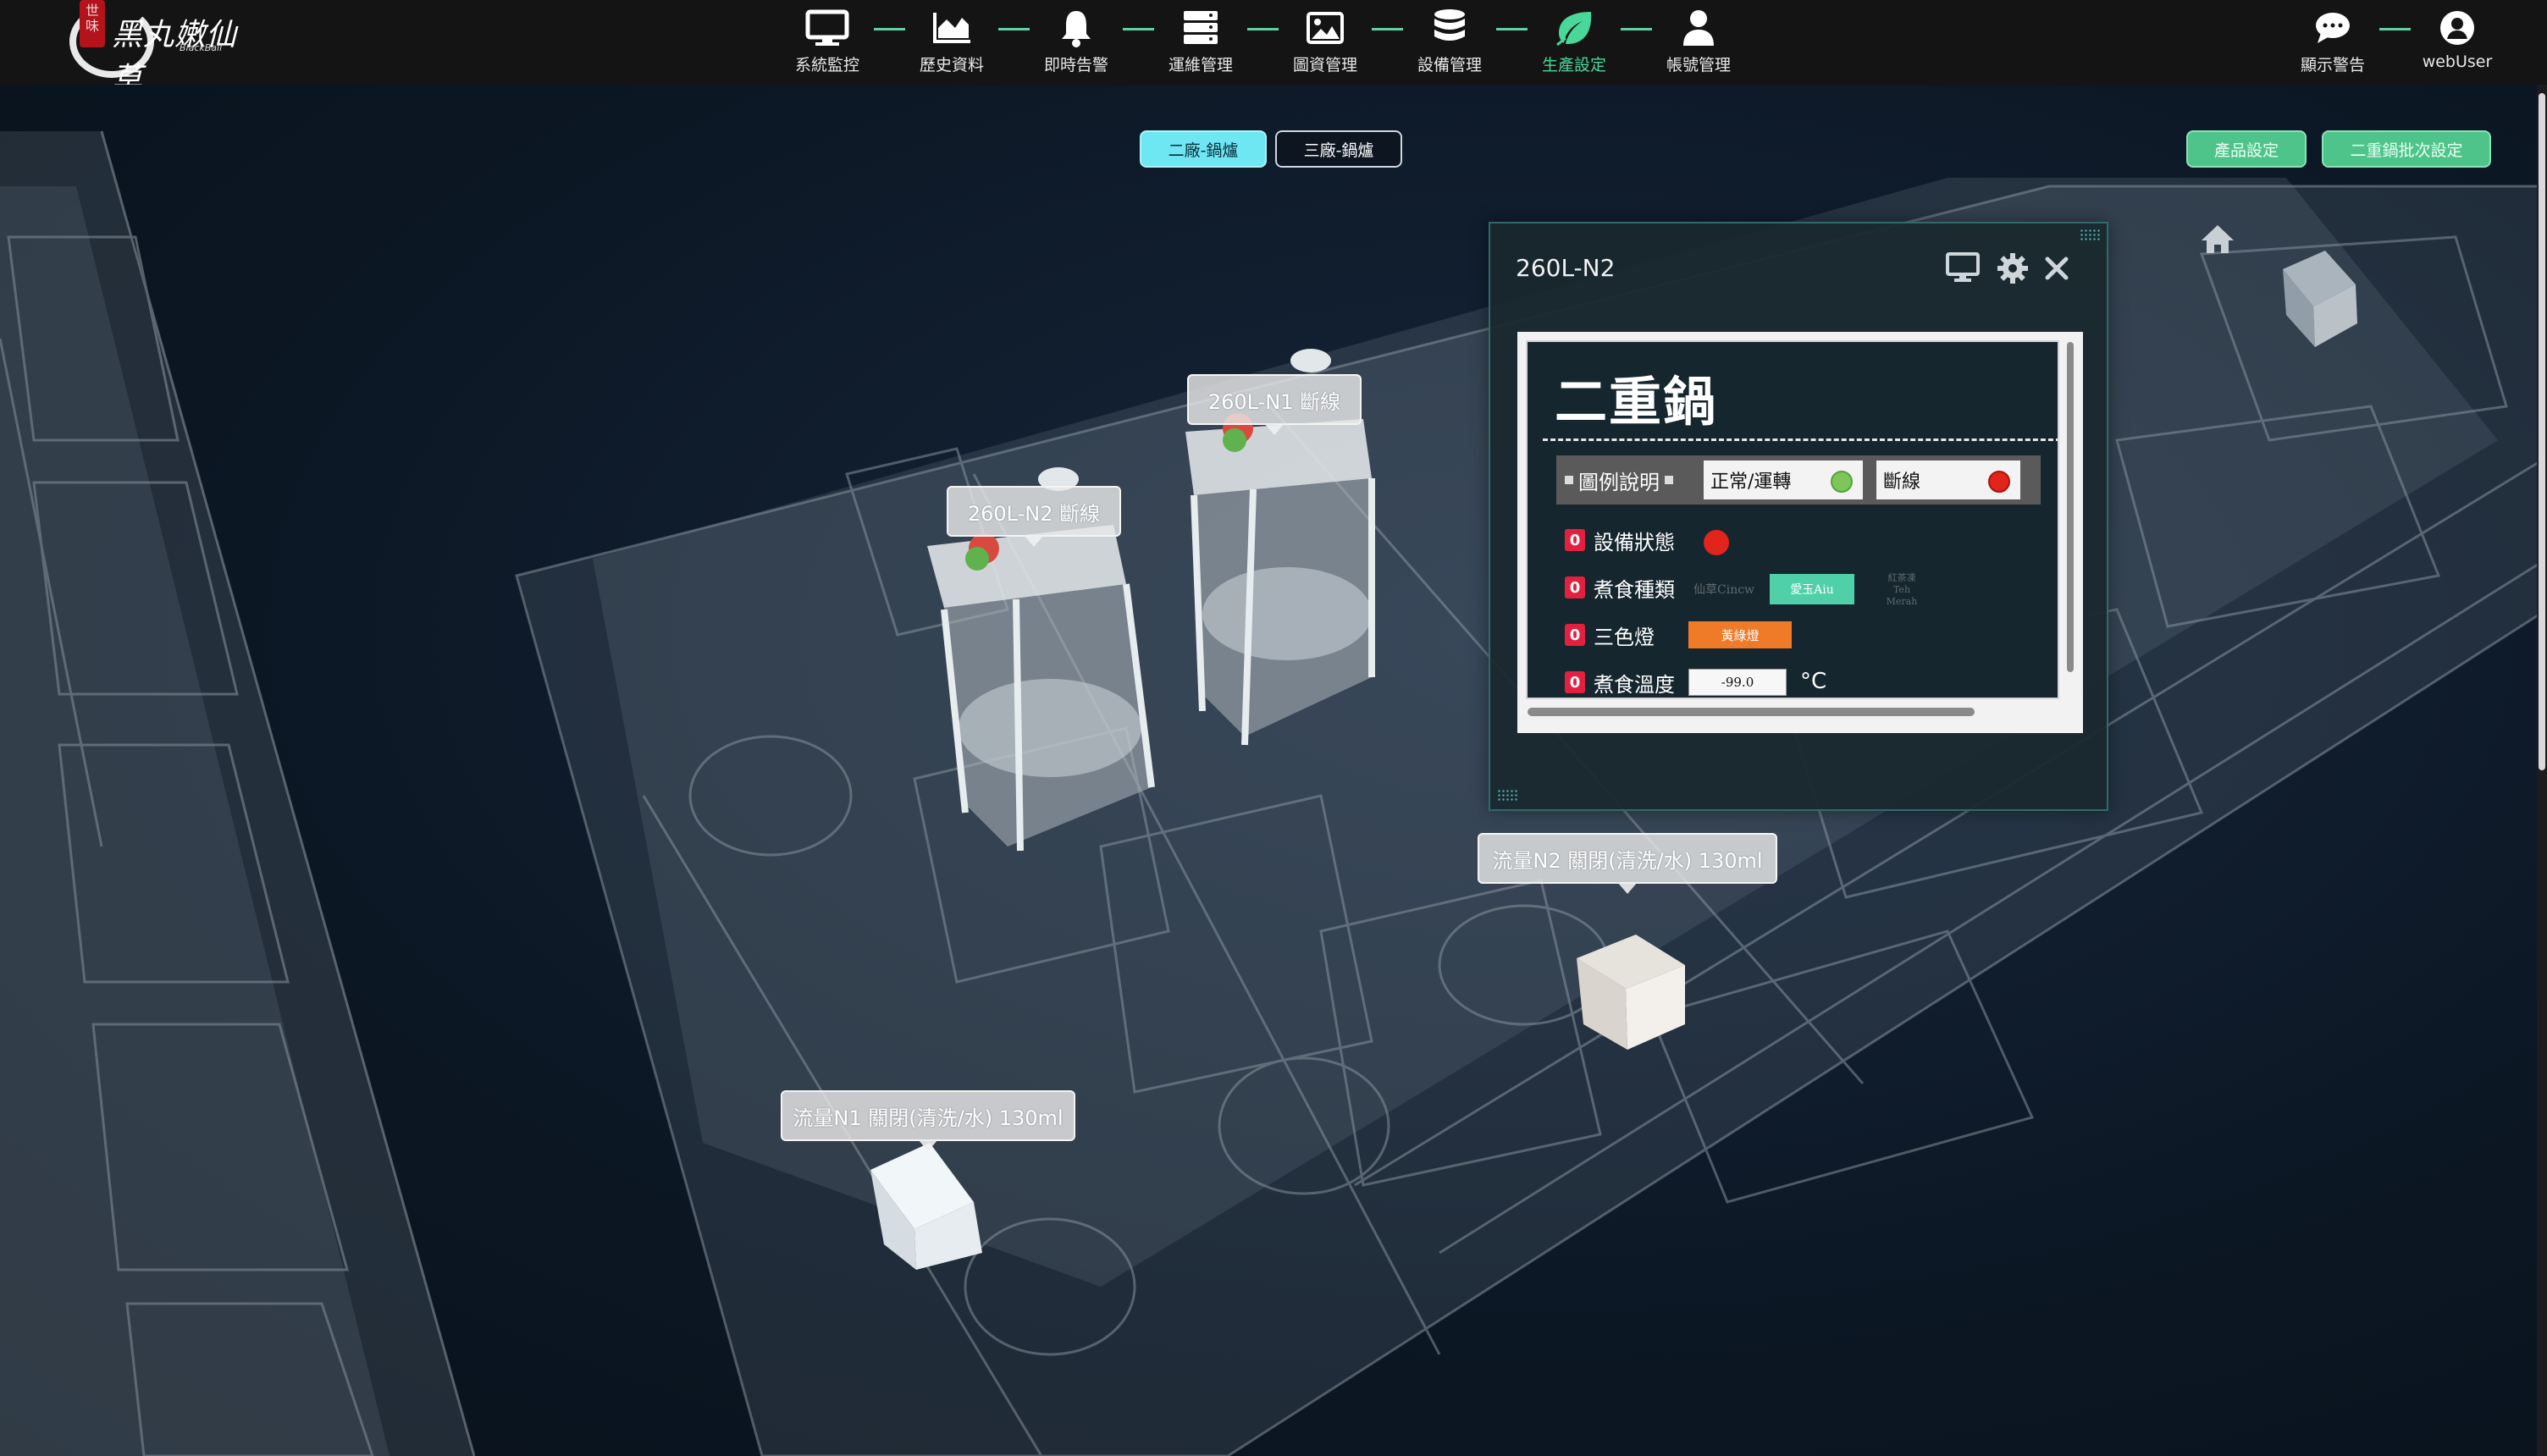 The image size is (2547, 1456). I want to click on kettle-n1-label: 260L-N1 斷線, so click(1274, 404).